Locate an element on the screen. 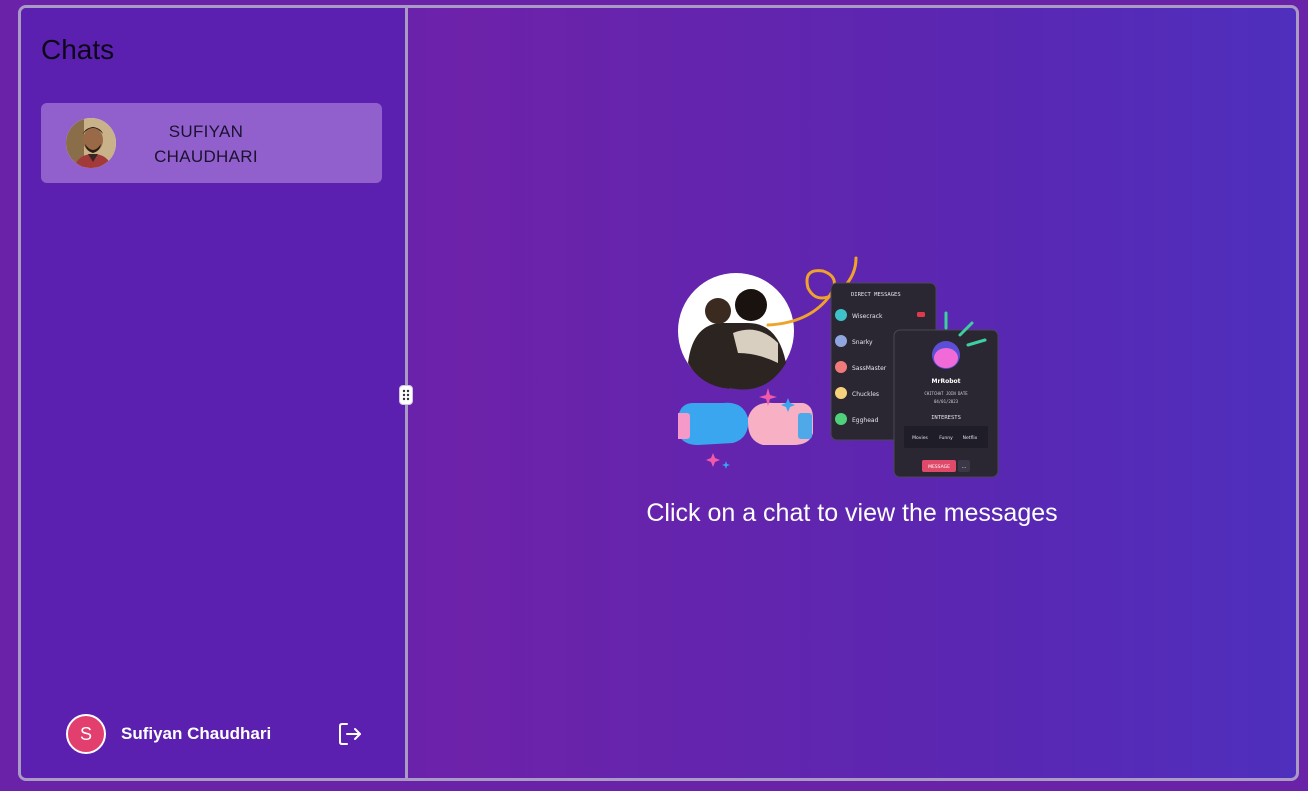 The width and height of the screenshot is (1308, 791). dm-contact: Egghead is located at coordinates (865, 420).